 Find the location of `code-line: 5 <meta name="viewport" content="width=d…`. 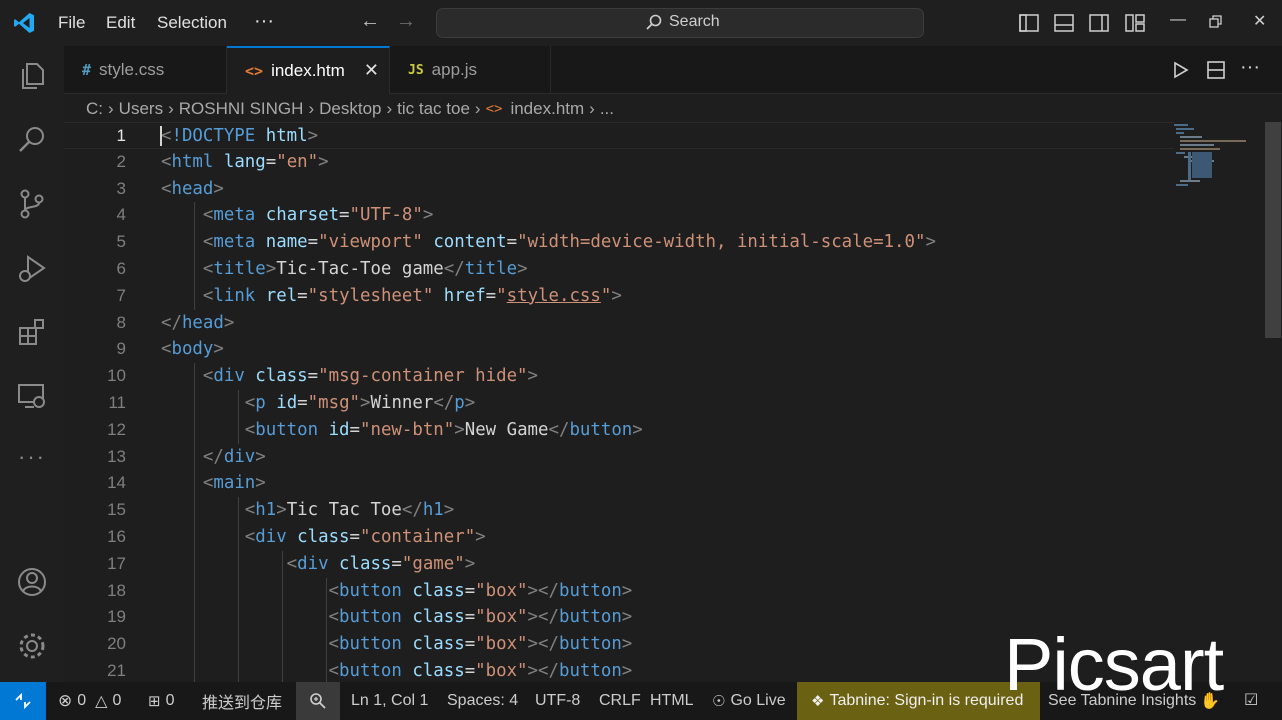

code-line: 5 <meta name="viewport" content="width=d… is located at coordinates (619, 242).